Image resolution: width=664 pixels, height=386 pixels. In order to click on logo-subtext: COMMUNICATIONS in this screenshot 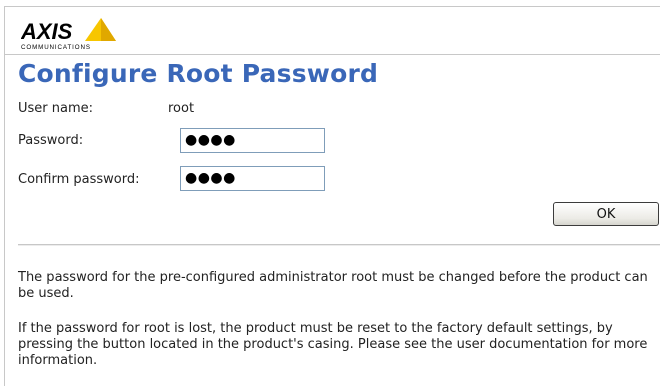, I will do `click(56, 47)`.